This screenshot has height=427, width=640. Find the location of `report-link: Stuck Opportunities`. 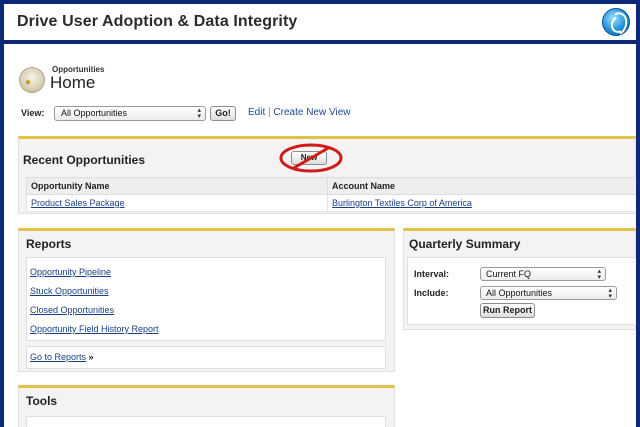

report-link: Stuck Opportunities is located at coordinates (69, 291).